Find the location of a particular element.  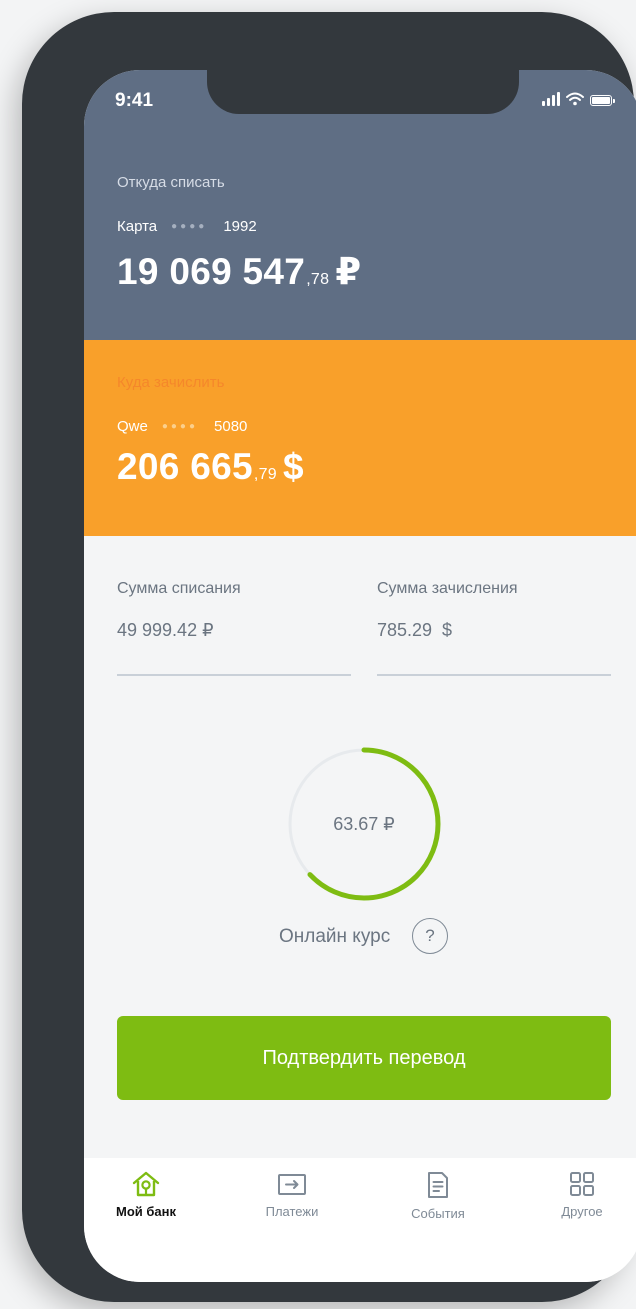

destination-label: Куда зачислить is located at coordinates (171, 382).